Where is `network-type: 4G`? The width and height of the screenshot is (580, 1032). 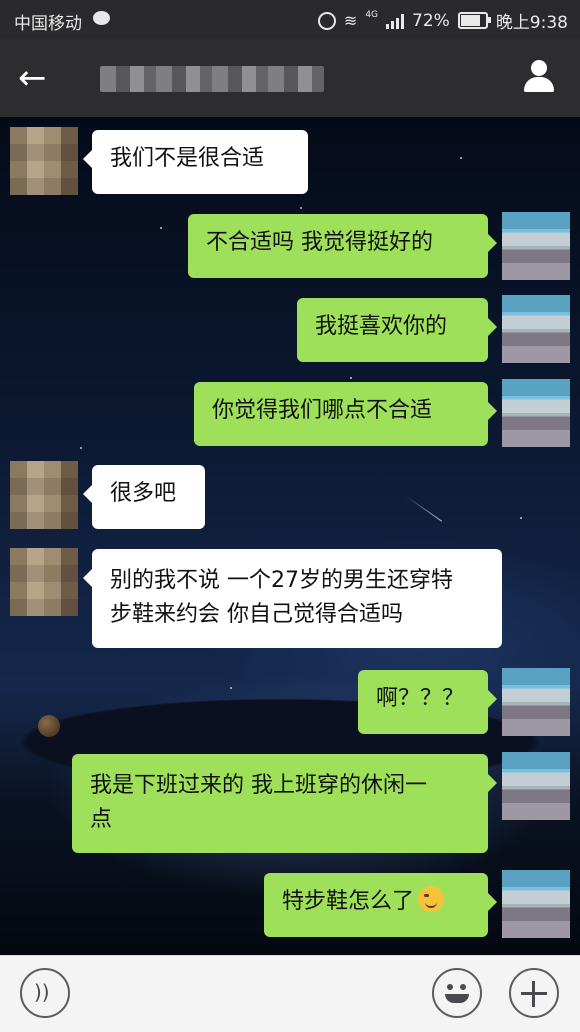
network-type: 4G is located at coordinates (372, 14).